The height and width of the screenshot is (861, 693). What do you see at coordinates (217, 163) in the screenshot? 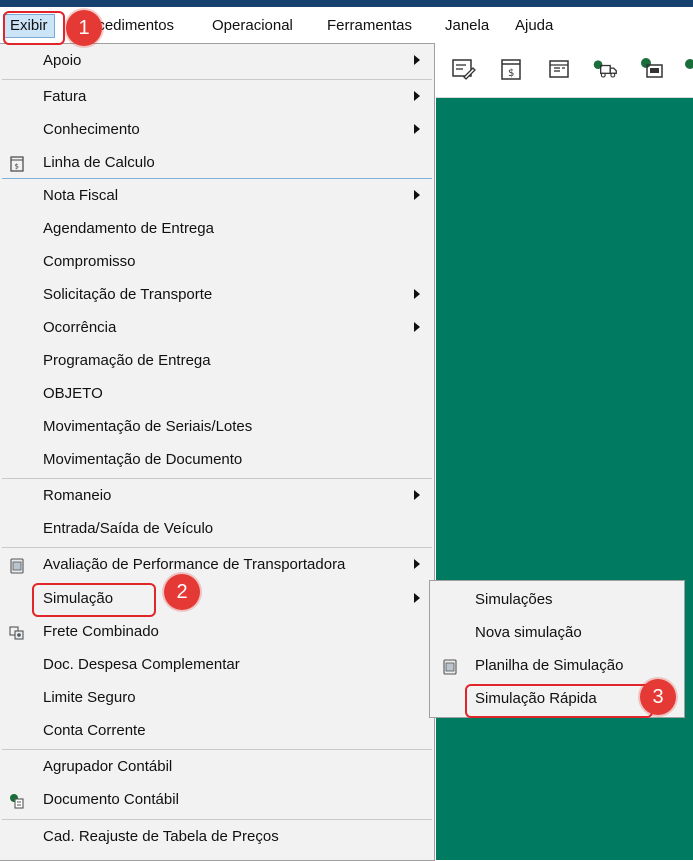
I see `menu-item-linha-de-calculo: $ Linha de Calculo` at bounding box center [217, 163].